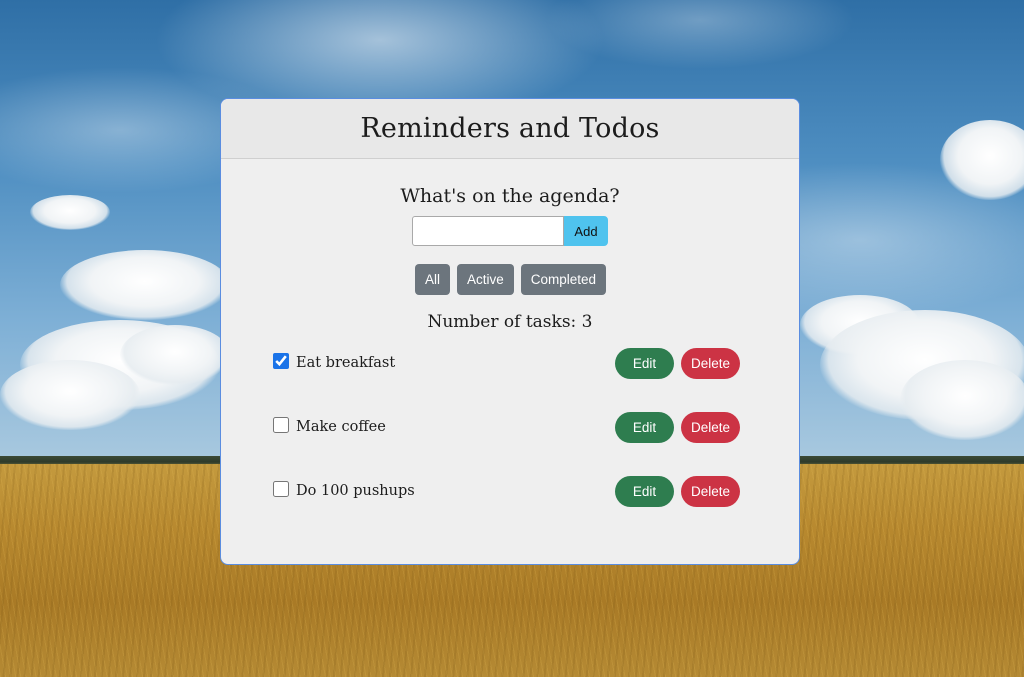  I want to click on filter-buttons: All Active Completed, so click(511, 279).